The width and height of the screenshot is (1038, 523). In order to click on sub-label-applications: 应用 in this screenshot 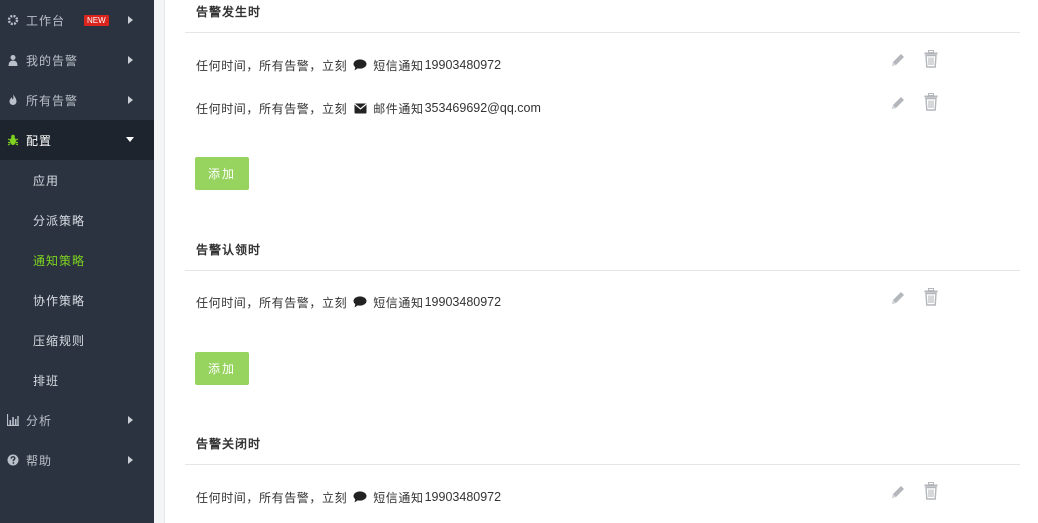, I will do `click(46, 180)`.